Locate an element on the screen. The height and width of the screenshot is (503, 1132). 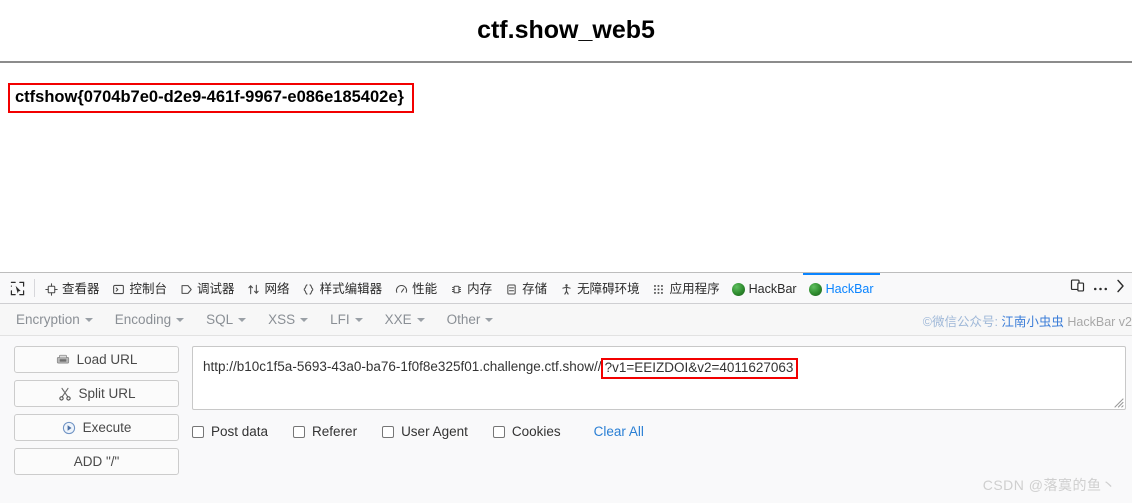
menu-xxe: XXE is located at coordinates (405, 319).